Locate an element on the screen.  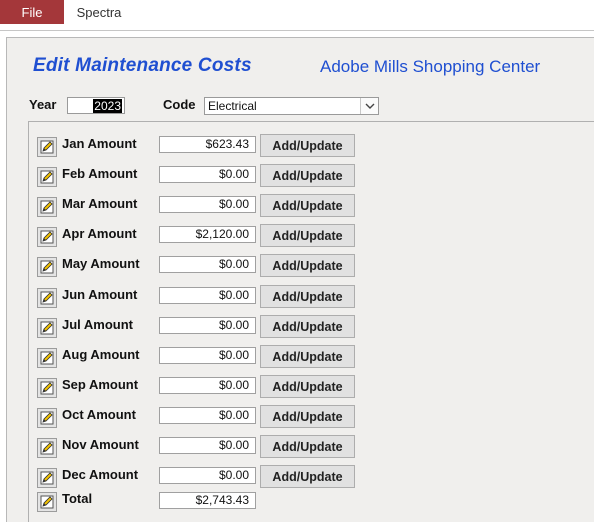
form-title: Edit Maintenance Costs is located at coordinates (142, 65).